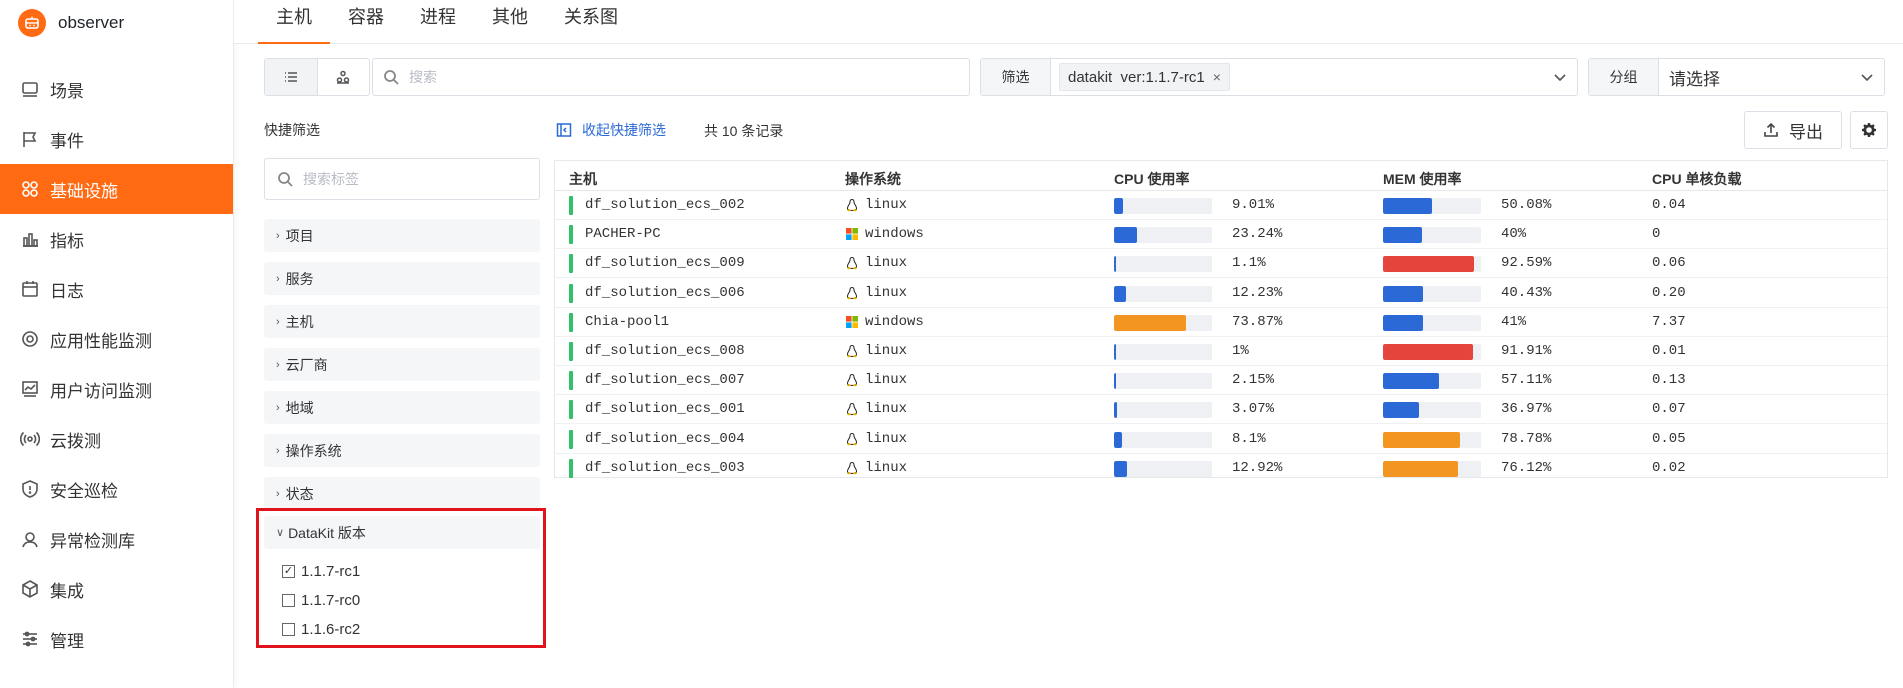 Image resolution: width=1903 pixels, height=688 pixels. I want to click on cpu-usage-value: 8.1%, so click(1249, 438).